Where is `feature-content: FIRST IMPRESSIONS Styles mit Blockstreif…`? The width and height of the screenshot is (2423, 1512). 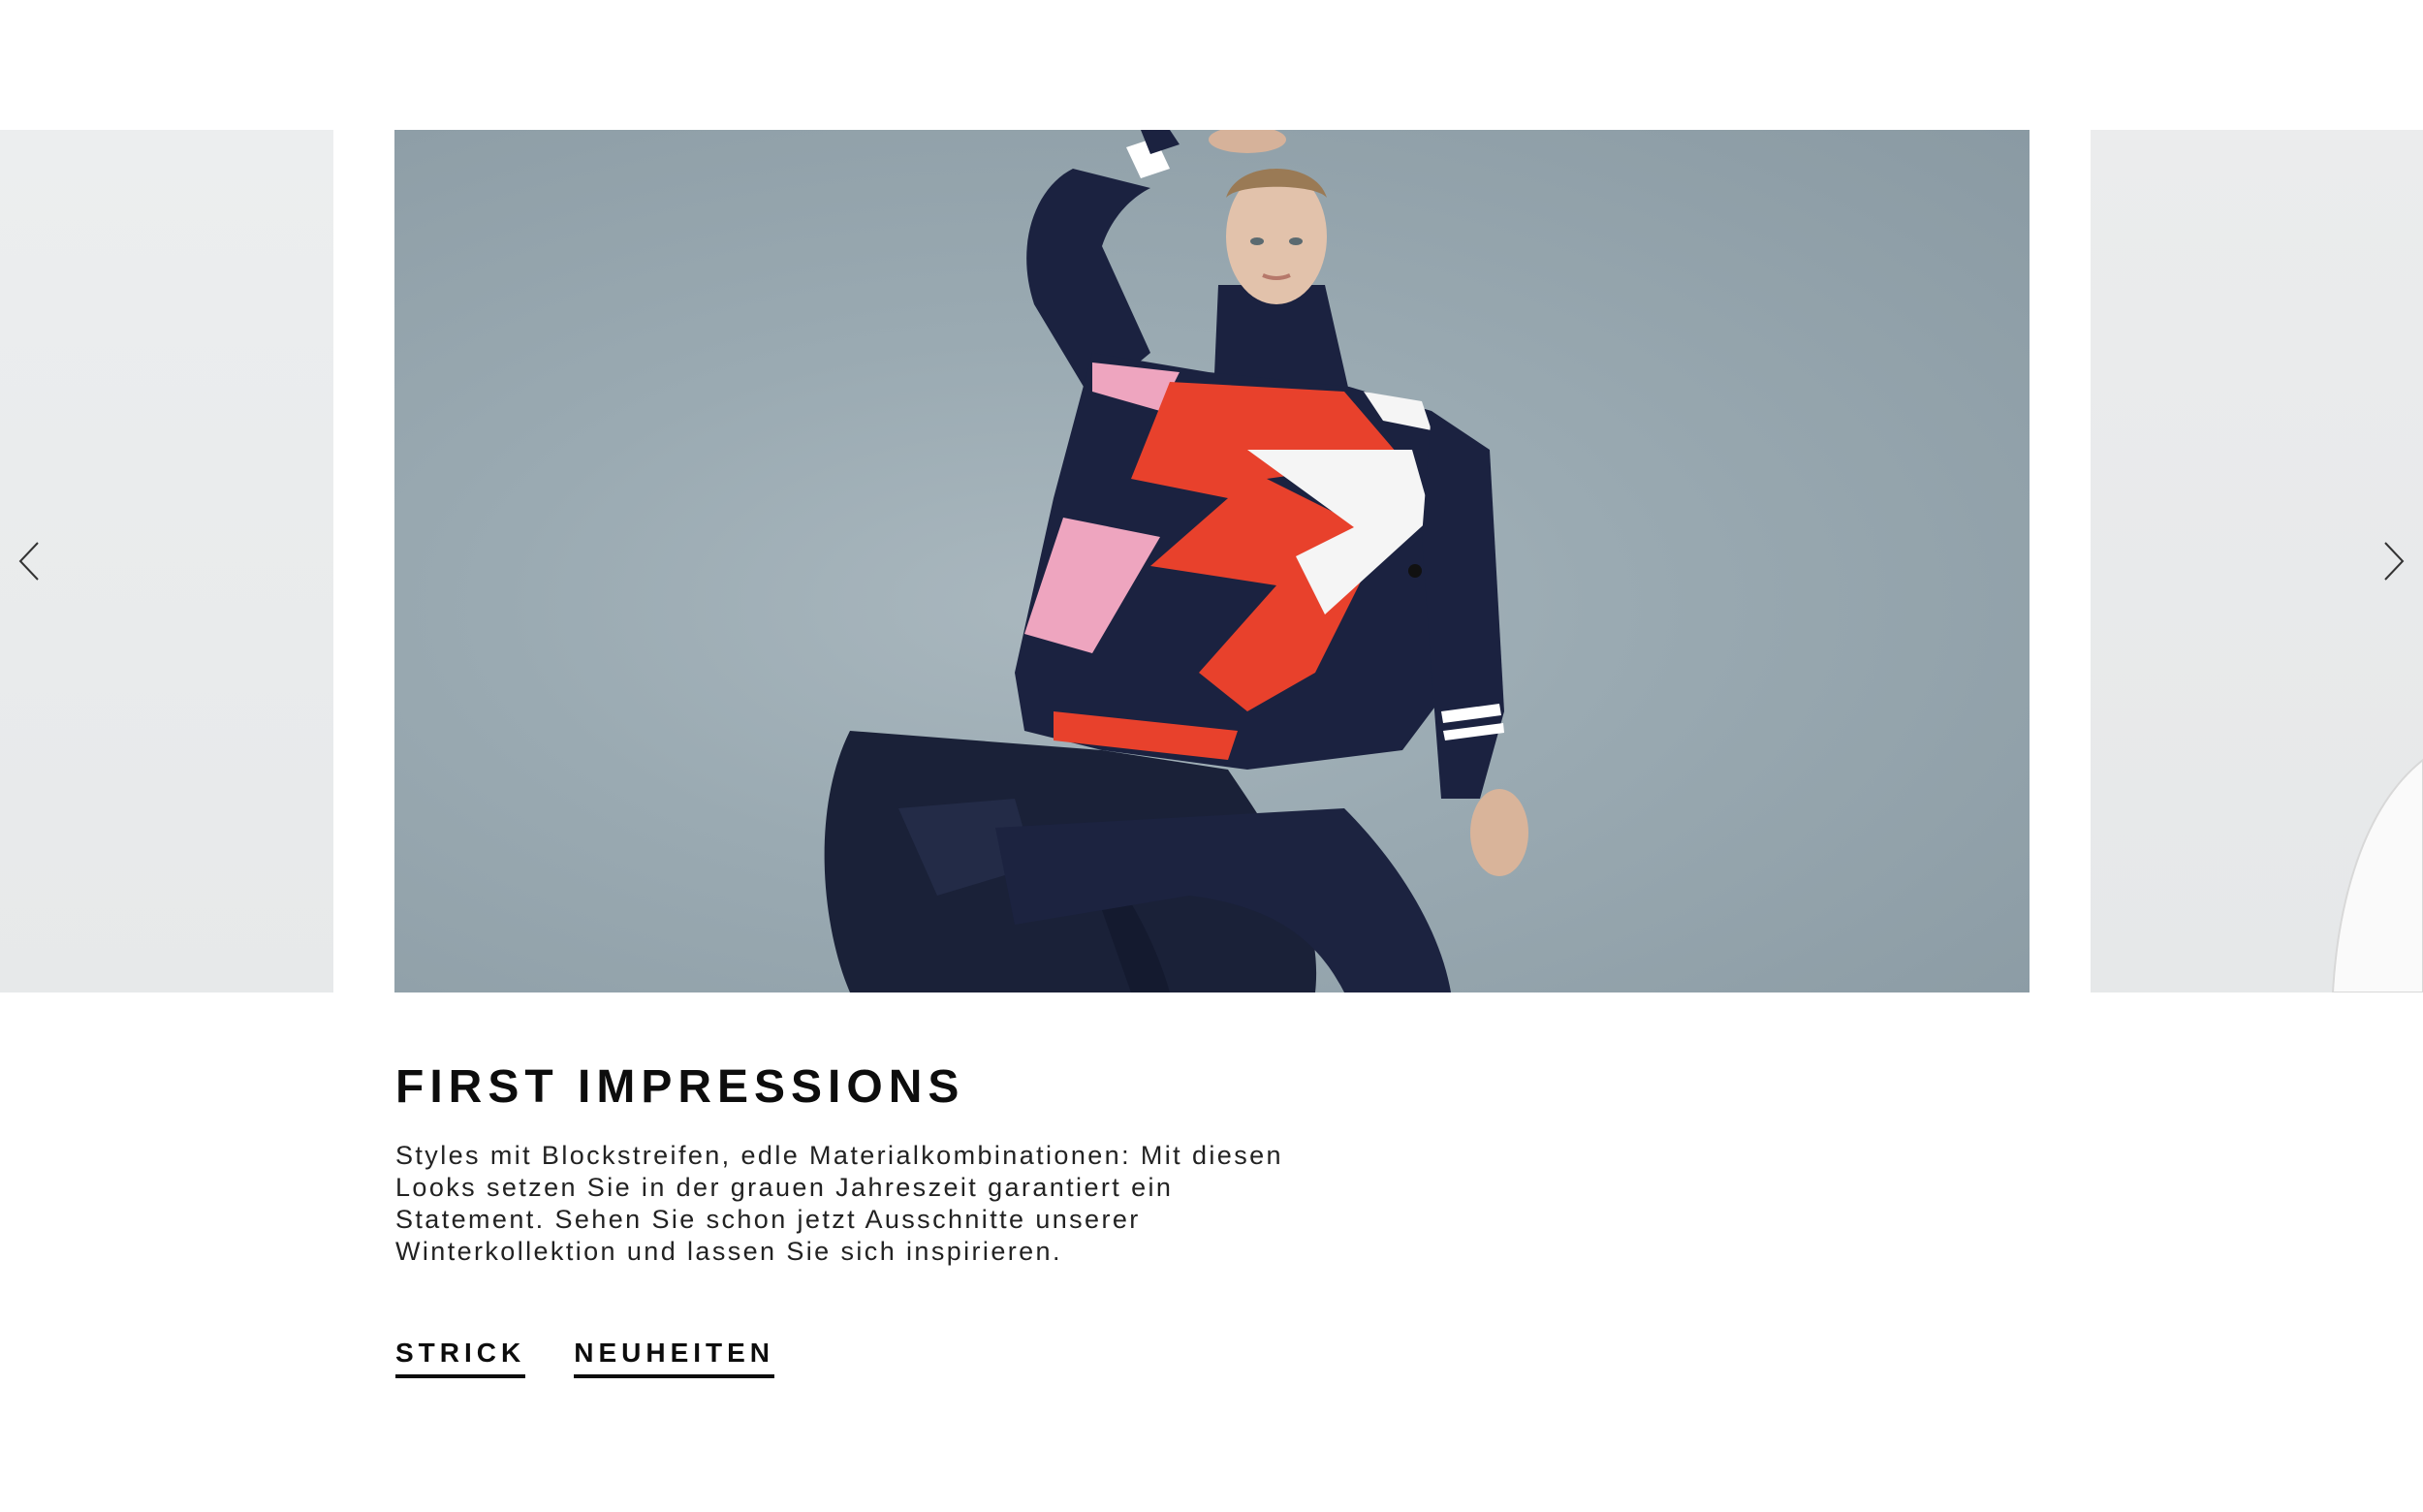
feature-content: FIRST IMPRESSIONS Styles mit Blockstreif… is located at coordinates (880, 1217).